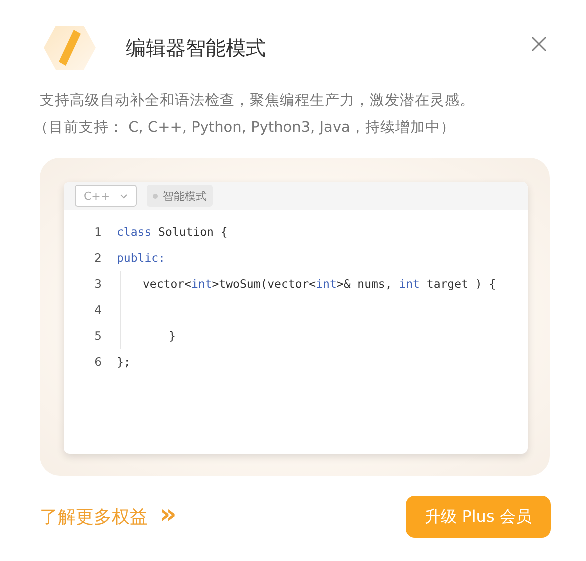 Image resolution: width=586 pixels, height=561 pixels. What do you see at coordinates (98, 232) in the screenshot?
I see `line-number: 1` at bounding box center [98, 232].